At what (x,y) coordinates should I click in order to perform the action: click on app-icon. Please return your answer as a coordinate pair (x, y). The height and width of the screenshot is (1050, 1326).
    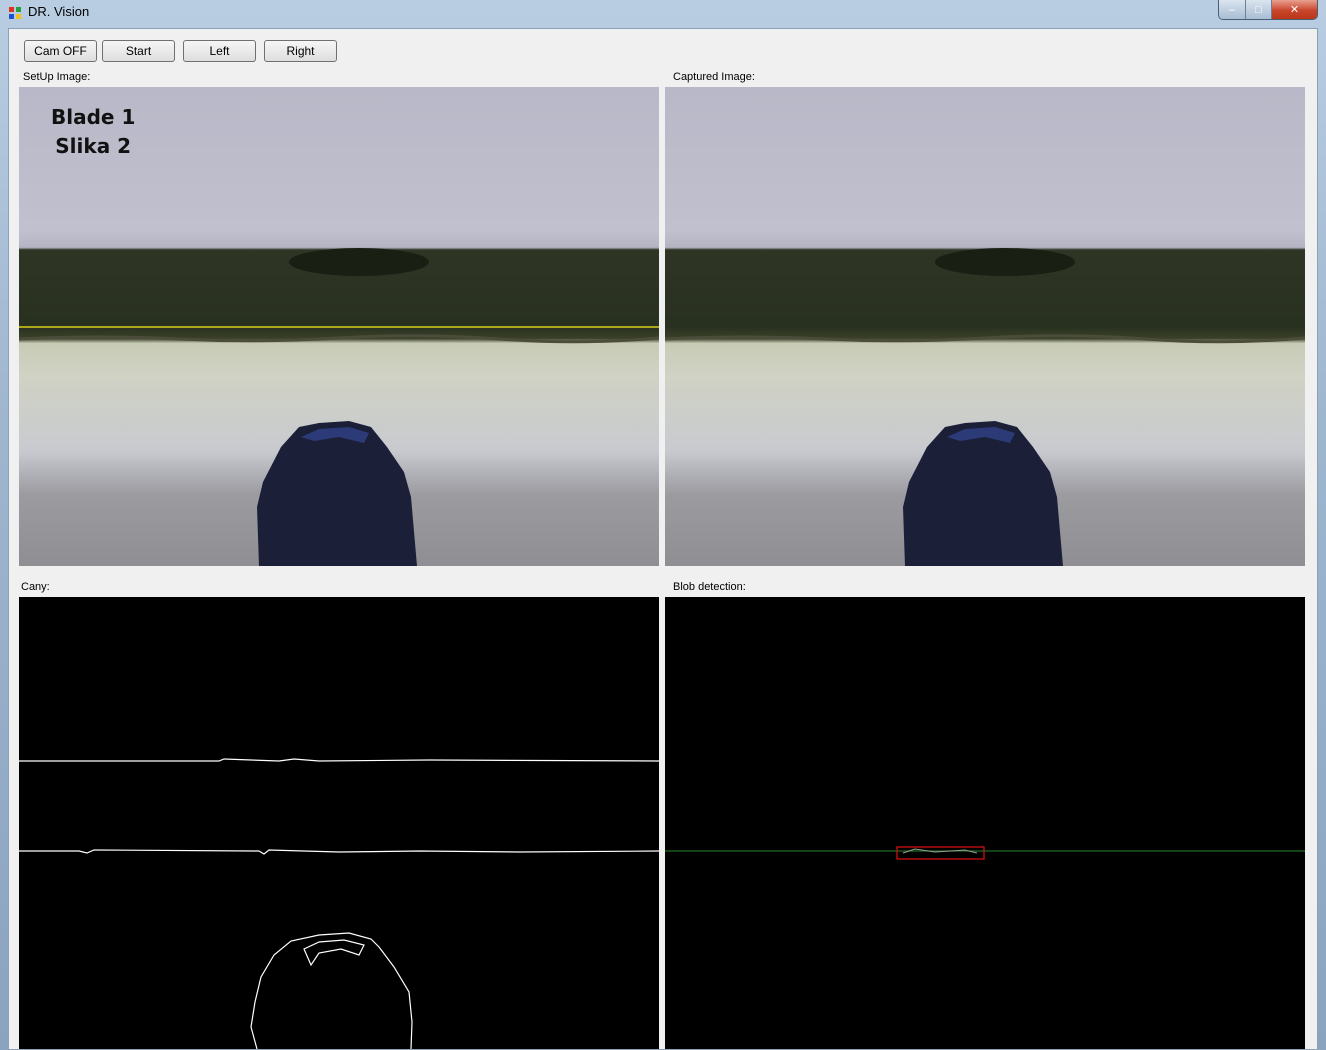
    Looking at the image, I should click on (15, 13).